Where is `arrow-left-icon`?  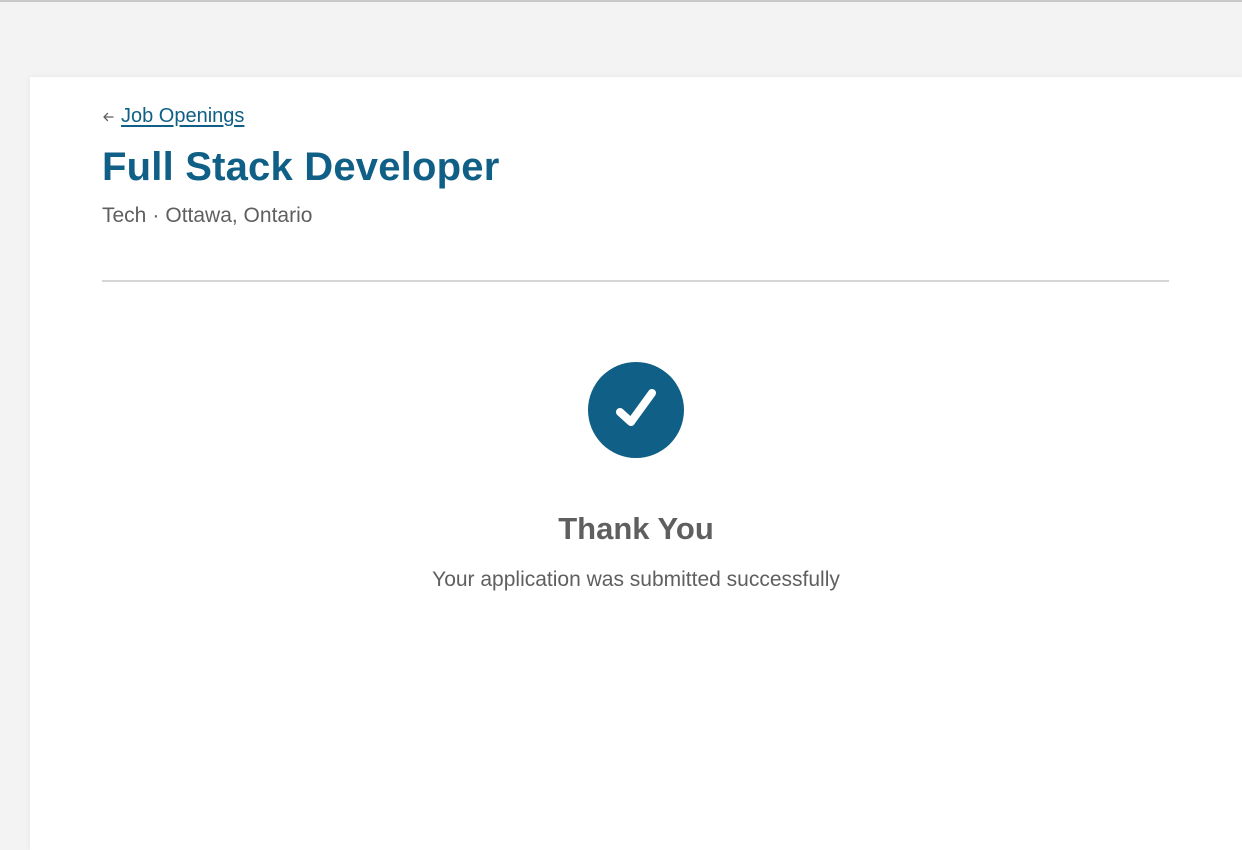
arrow-left-icon is located at coordinates (108, 116).